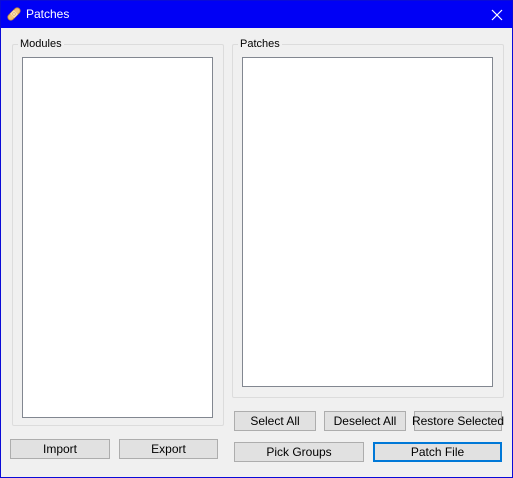  Describe the element at coordinates (256, 14) in the screenshot. I see `title-bar: Patches` at that location.